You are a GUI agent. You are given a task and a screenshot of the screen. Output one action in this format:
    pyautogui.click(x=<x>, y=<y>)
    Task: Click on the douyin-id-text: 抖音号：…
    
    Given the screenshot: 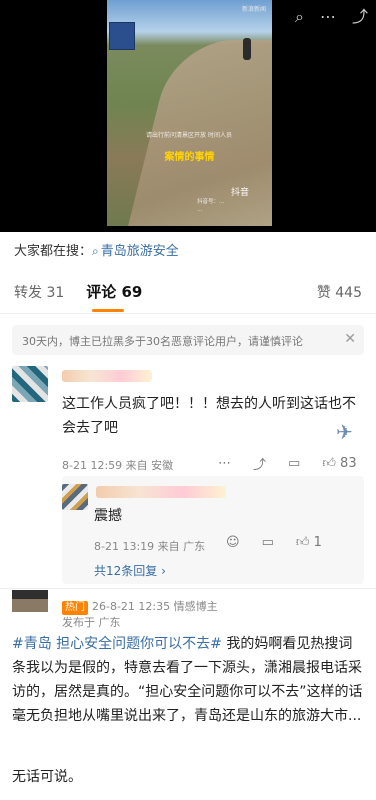 What is the action you would take?
    pyautogui.click(x=211, y=202)
    